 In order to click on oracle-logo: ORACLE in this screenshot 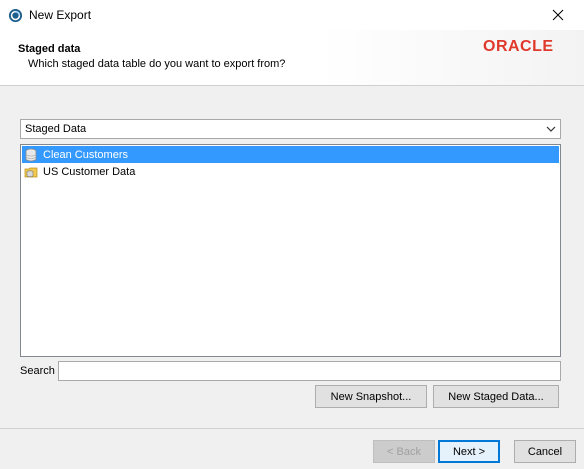, I will do `click(518, 46)`.